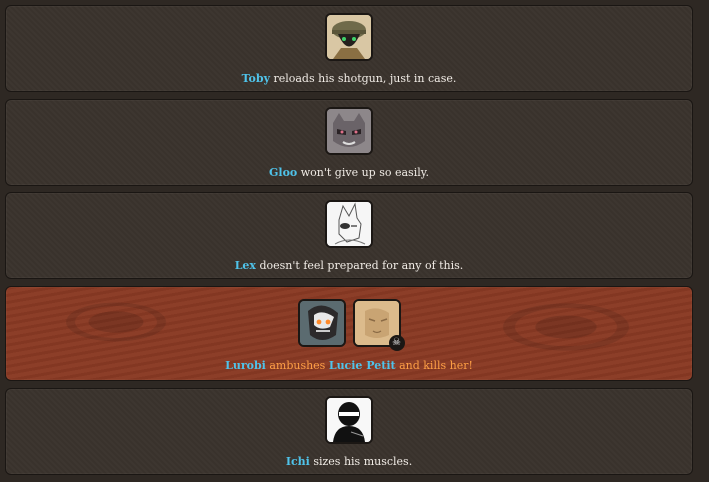 This screenshot has width=709, height=482. I want to click on actor-name: Toby, so click(255, 78).